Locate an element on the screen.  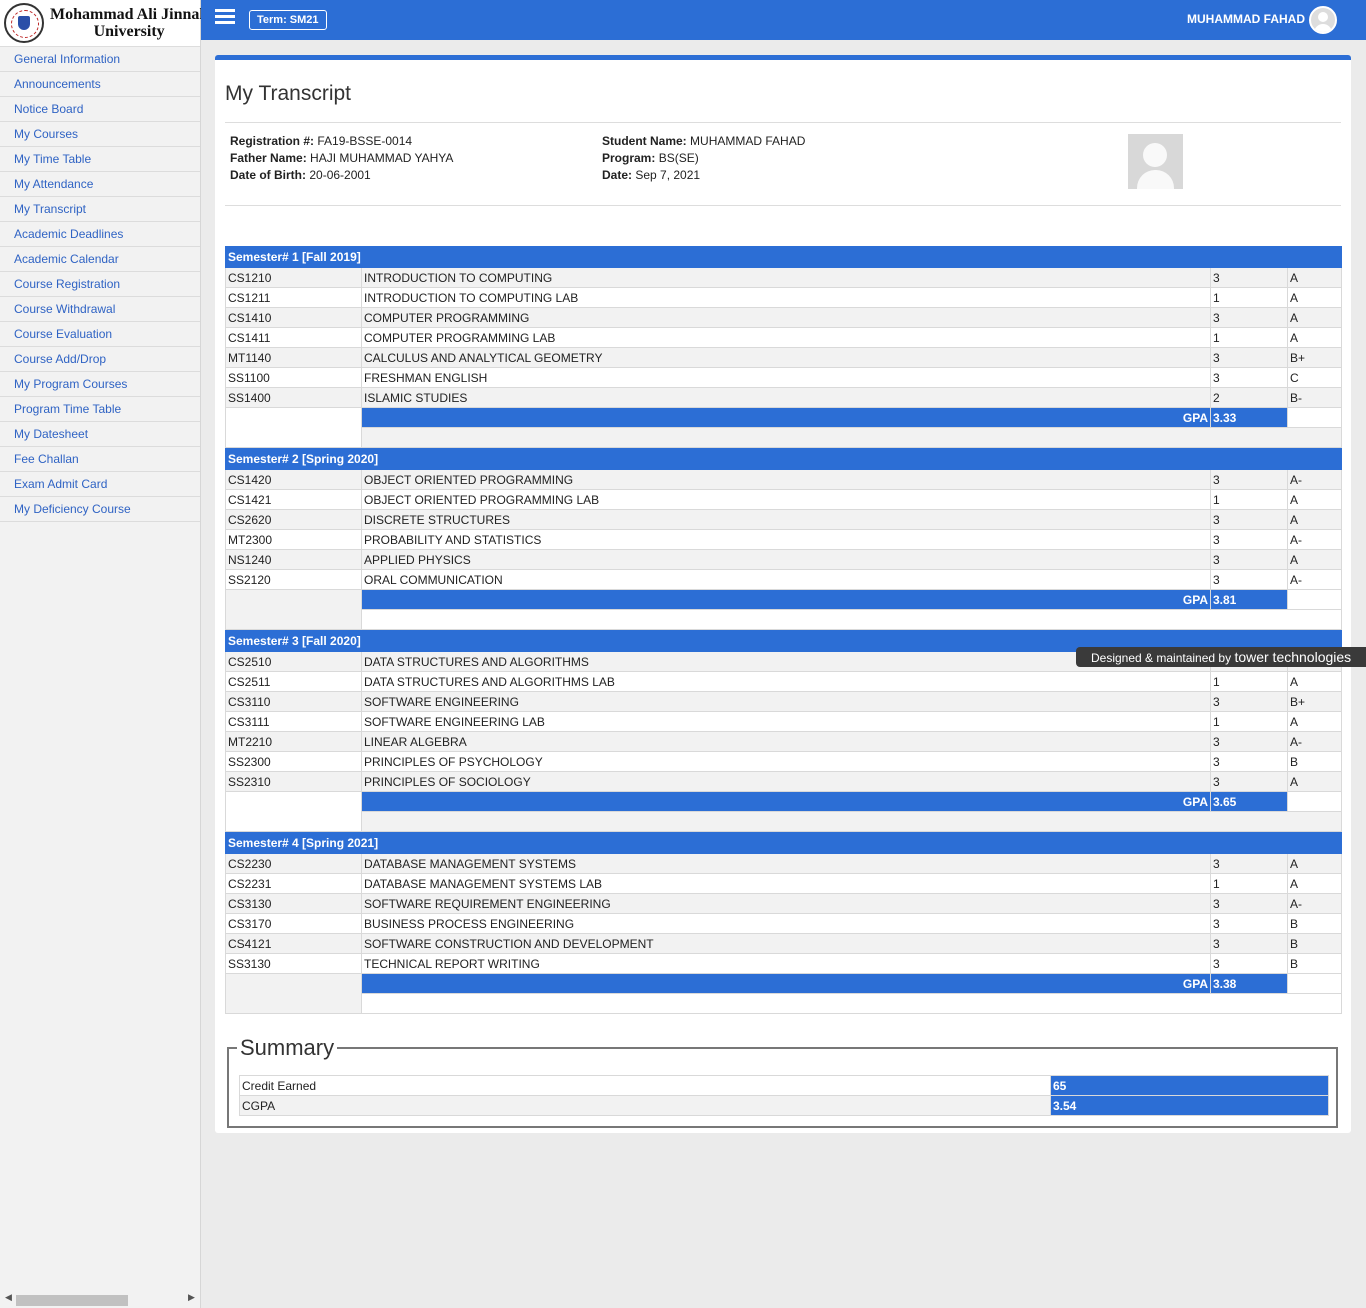
course-name: BUSINESS PROCESS ENGINEERING is located at coordinates (786, 923).